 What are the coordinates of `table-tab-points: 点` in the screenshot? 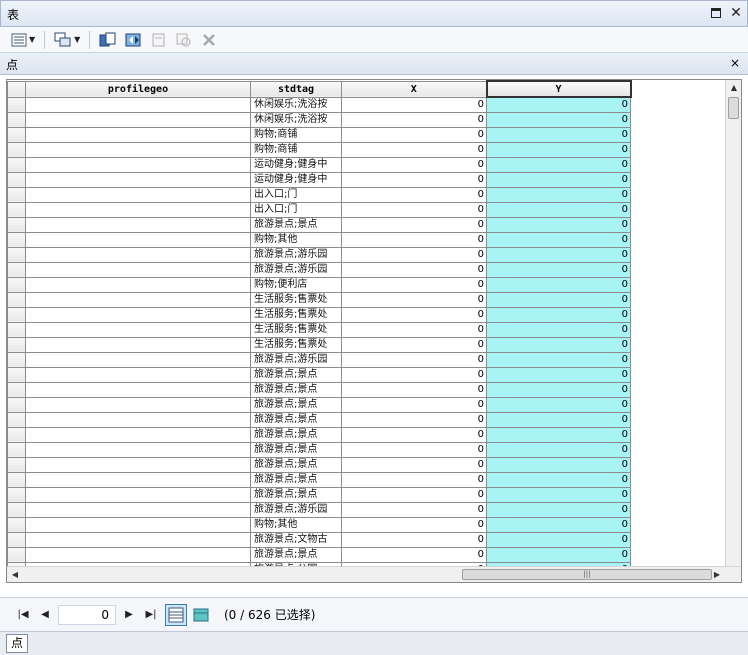 It's located at (17, 643).